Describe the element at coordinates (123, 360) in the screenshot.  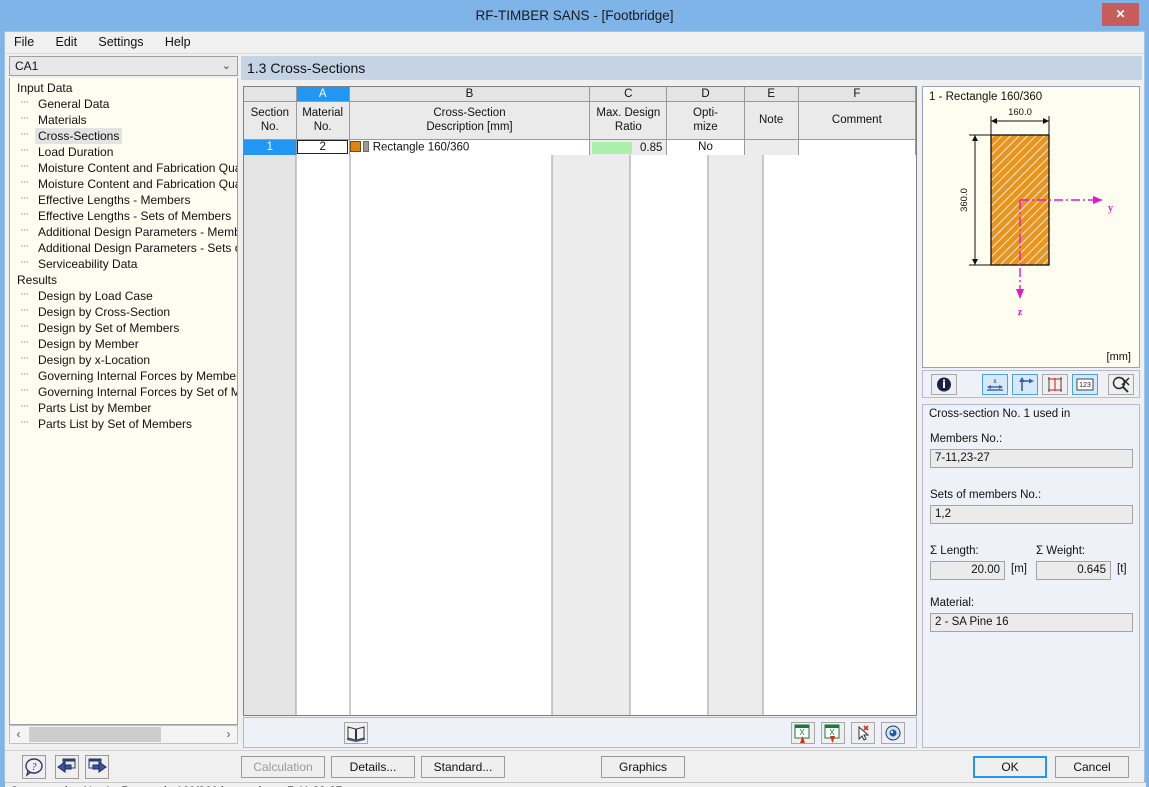
I see `tree-item-design-by-x-location: ··· Design by x-Location` at that location.